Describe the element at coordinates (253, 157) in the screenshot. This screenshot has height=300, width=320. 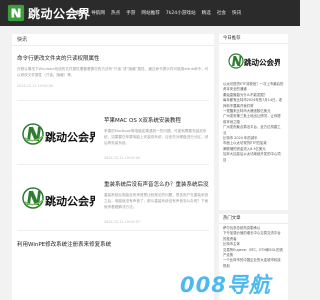
I see `list-item: 加拿大加息后以太坊继续开发的中心项目` at that location.